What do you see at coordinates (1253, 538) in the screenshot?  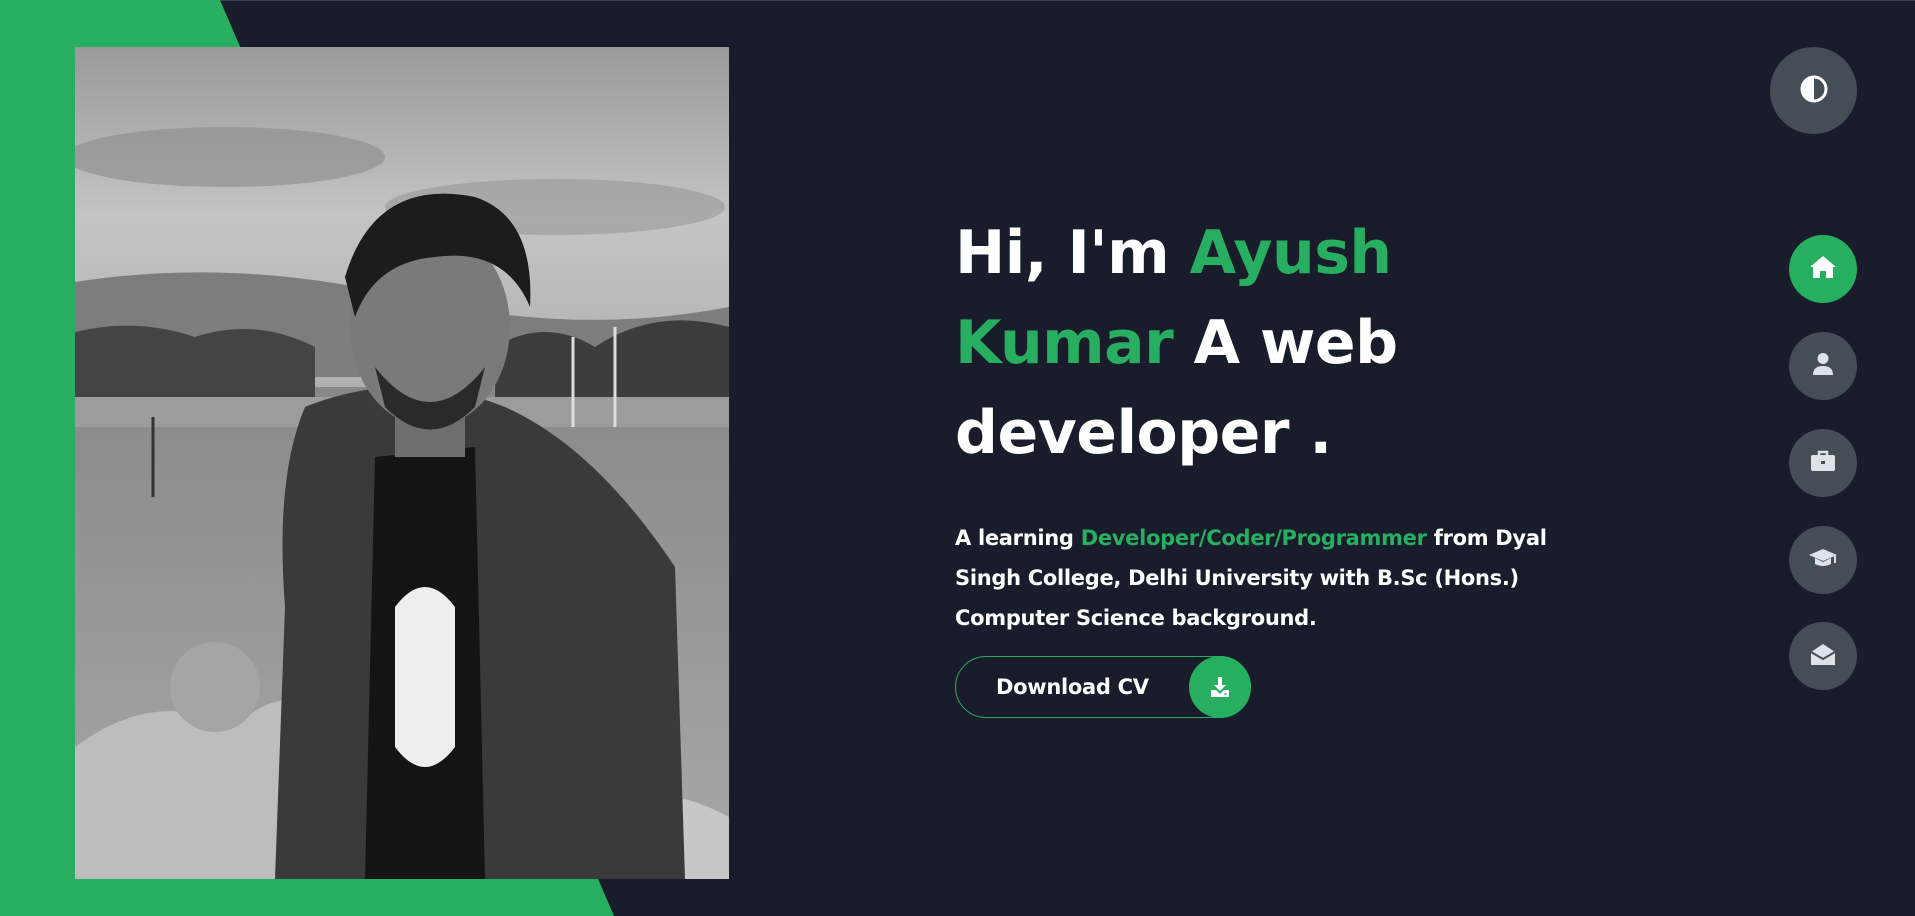 I see `description-highlight: Developer/Coder/Programmer` at bounding box center [1253, 538].